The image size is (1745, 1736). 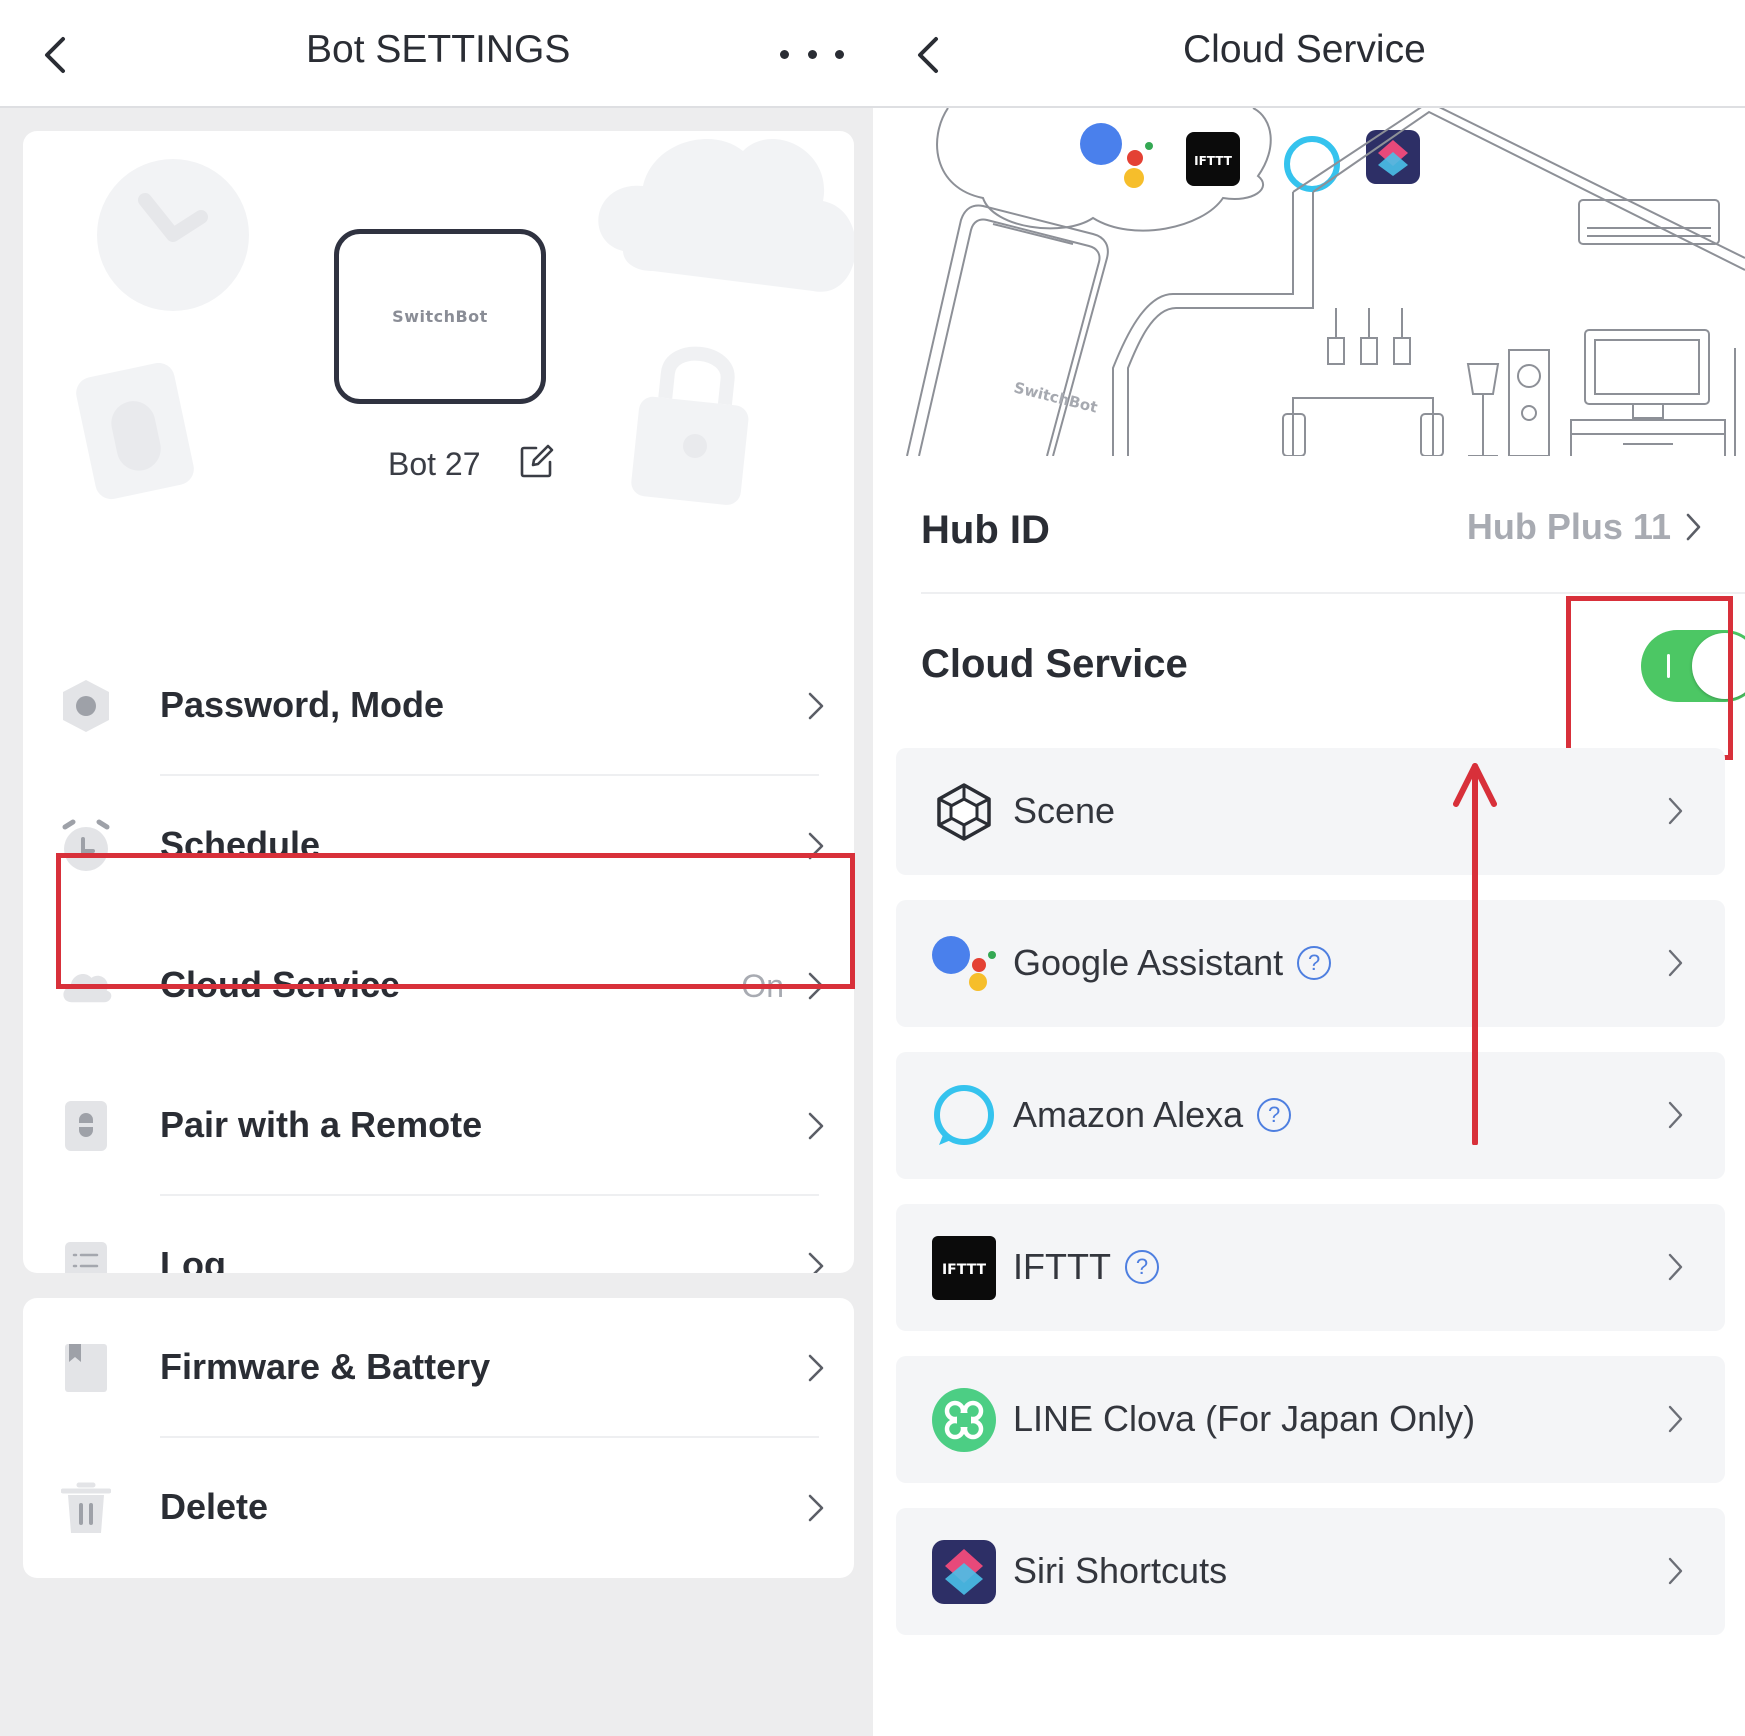 I want to click on menu-item-label: Log, so click(x=193, y=1258).